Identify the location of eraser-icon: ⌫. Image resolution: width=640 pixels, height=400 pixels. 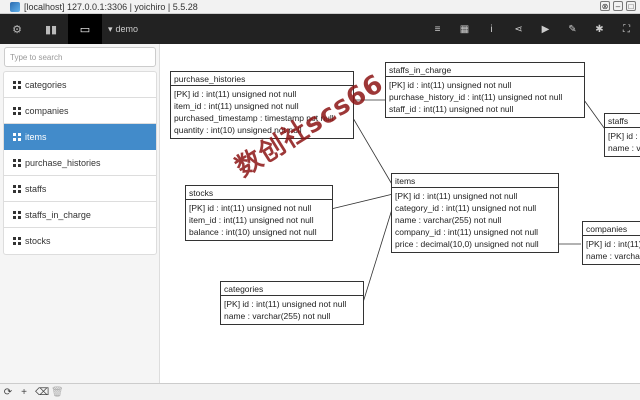
(42, 392).